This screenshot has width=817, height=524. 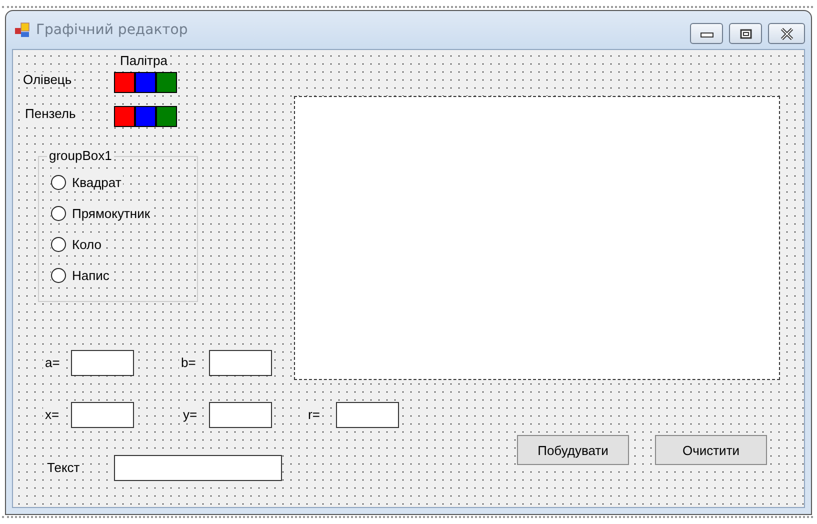 I want to click on radio-option: Коло, so click(x=77, y=244).